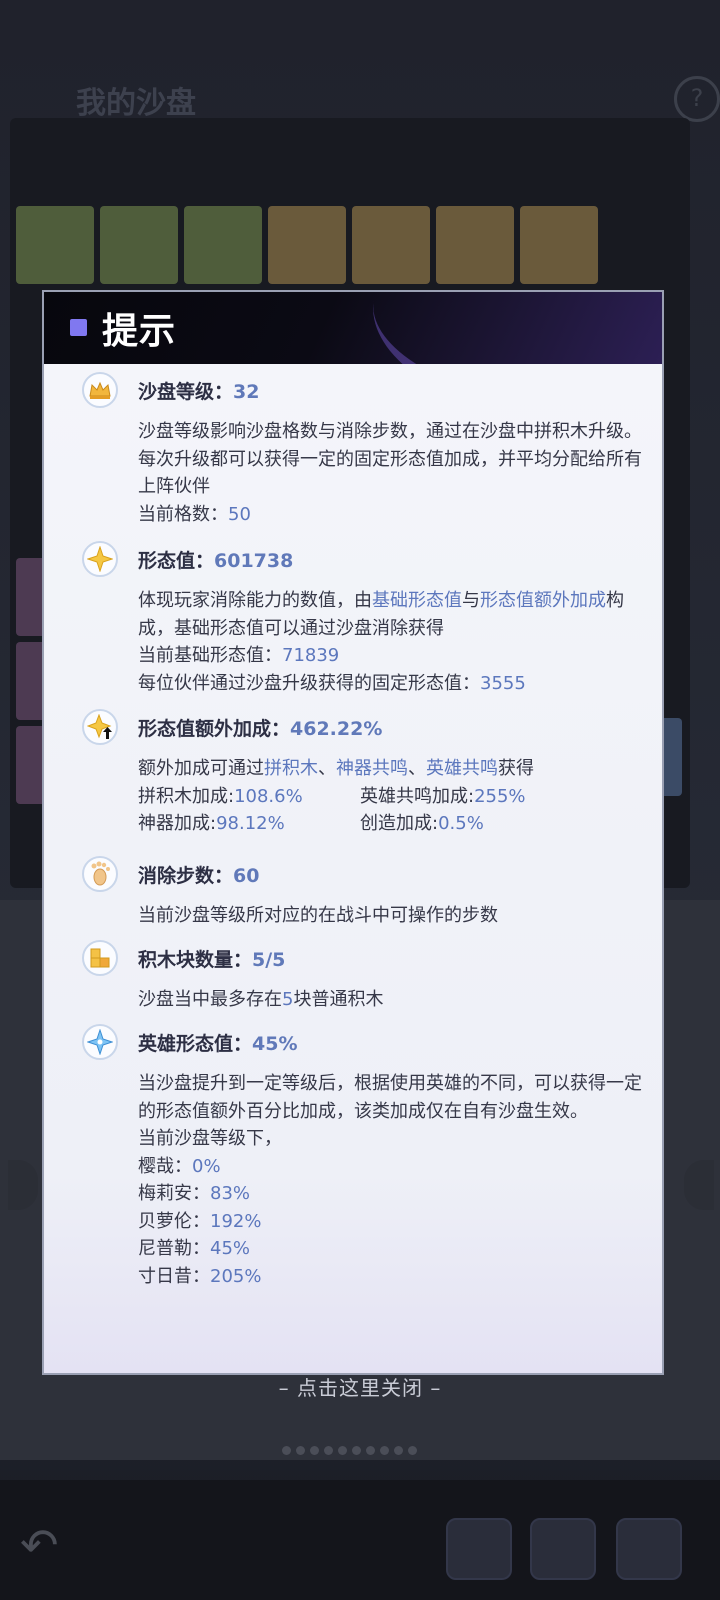 The width and height of the screenshot is (720, 1600). Describe the element at coordinates (220, 796) in the screenshot. I see `block-bonus: 拼积木加成:108.6%` at that location.